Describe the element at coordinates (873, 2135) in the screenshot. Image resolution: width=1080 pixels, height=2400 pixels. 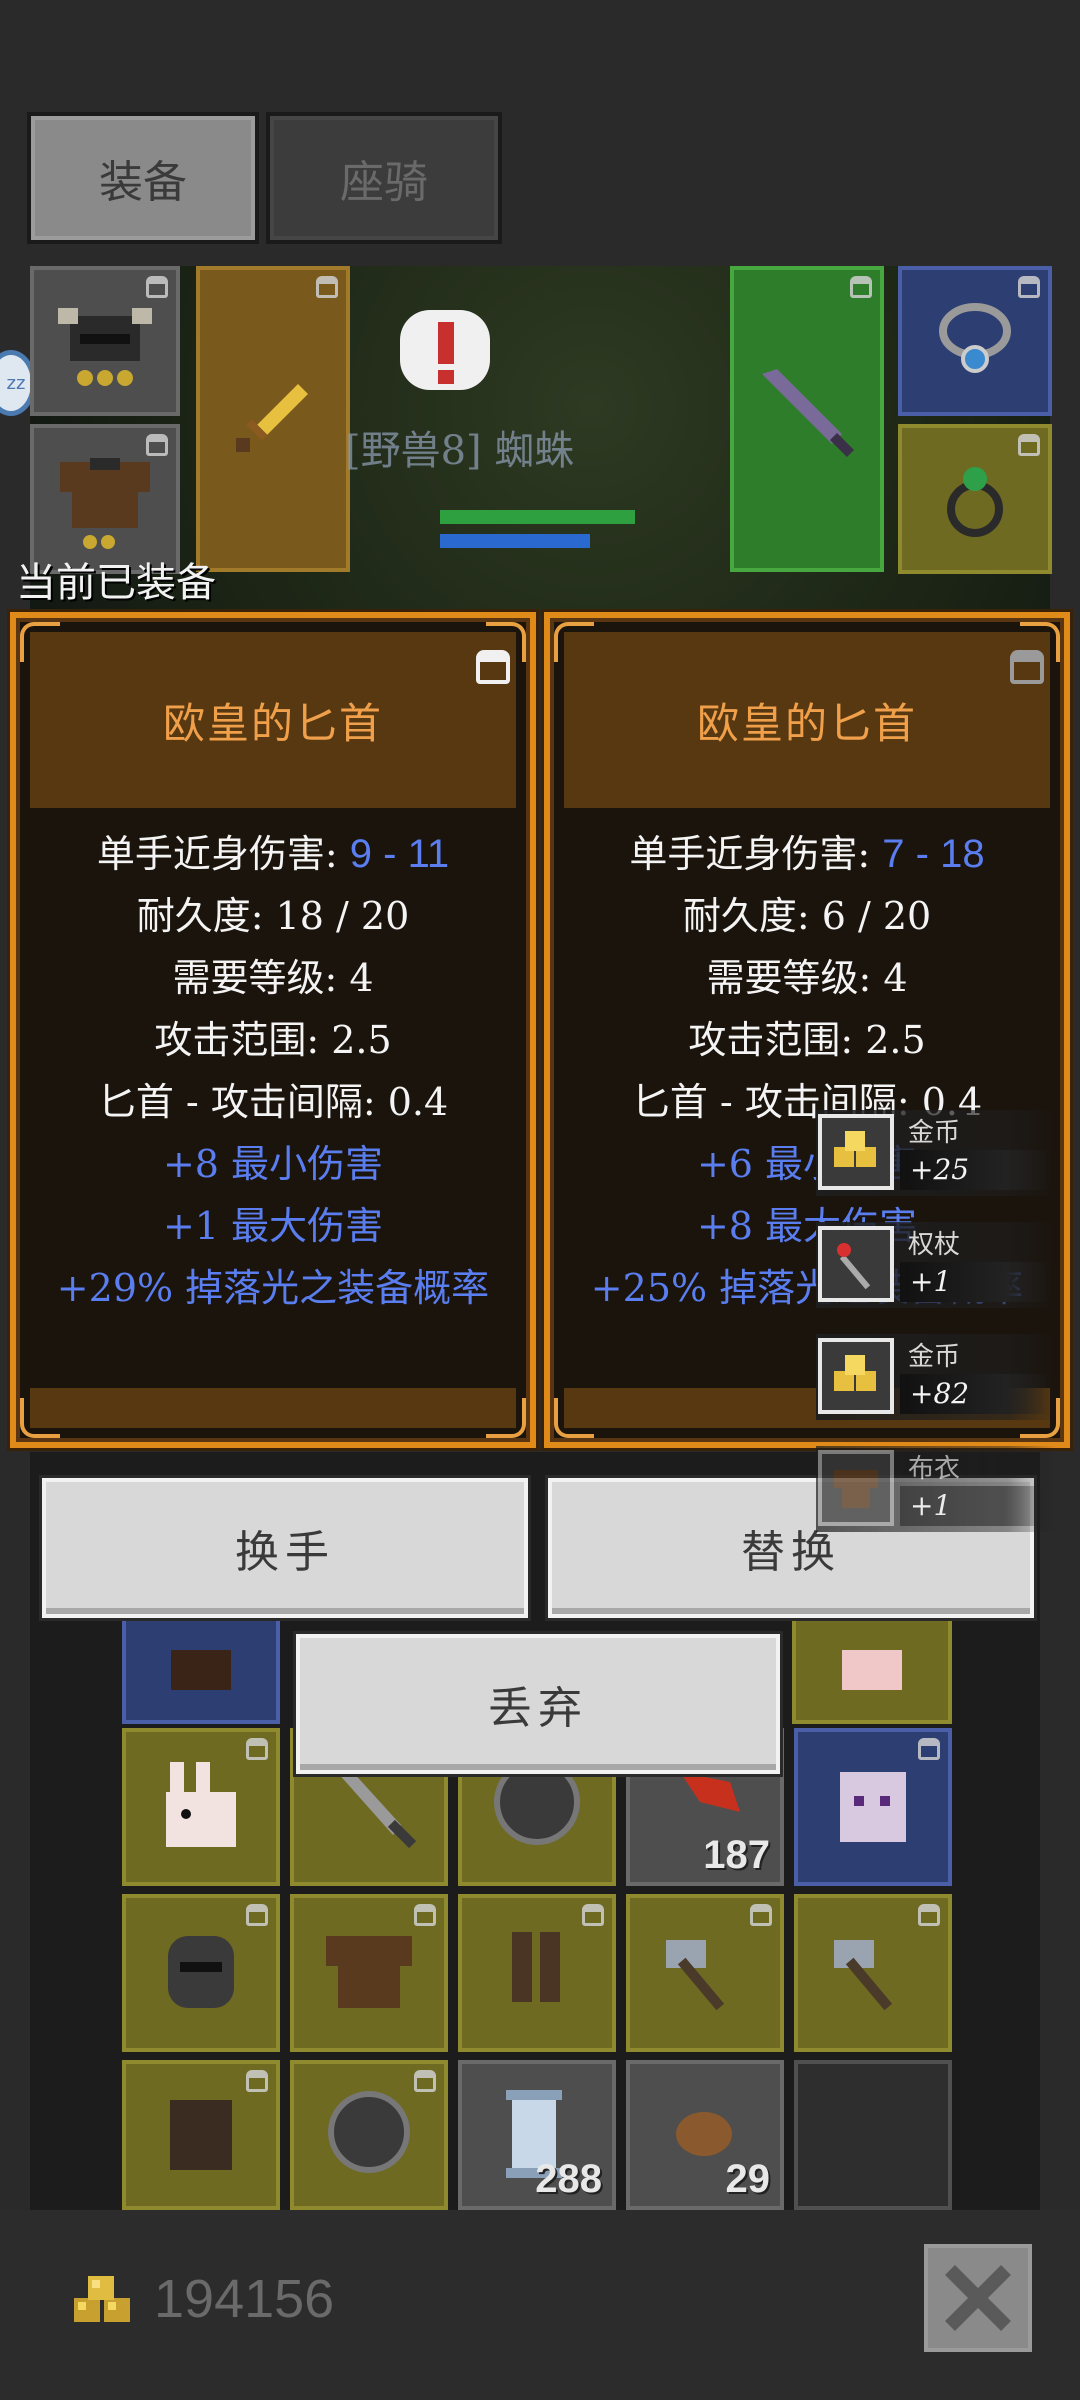
I see `inventory-slot-empty` at that location.